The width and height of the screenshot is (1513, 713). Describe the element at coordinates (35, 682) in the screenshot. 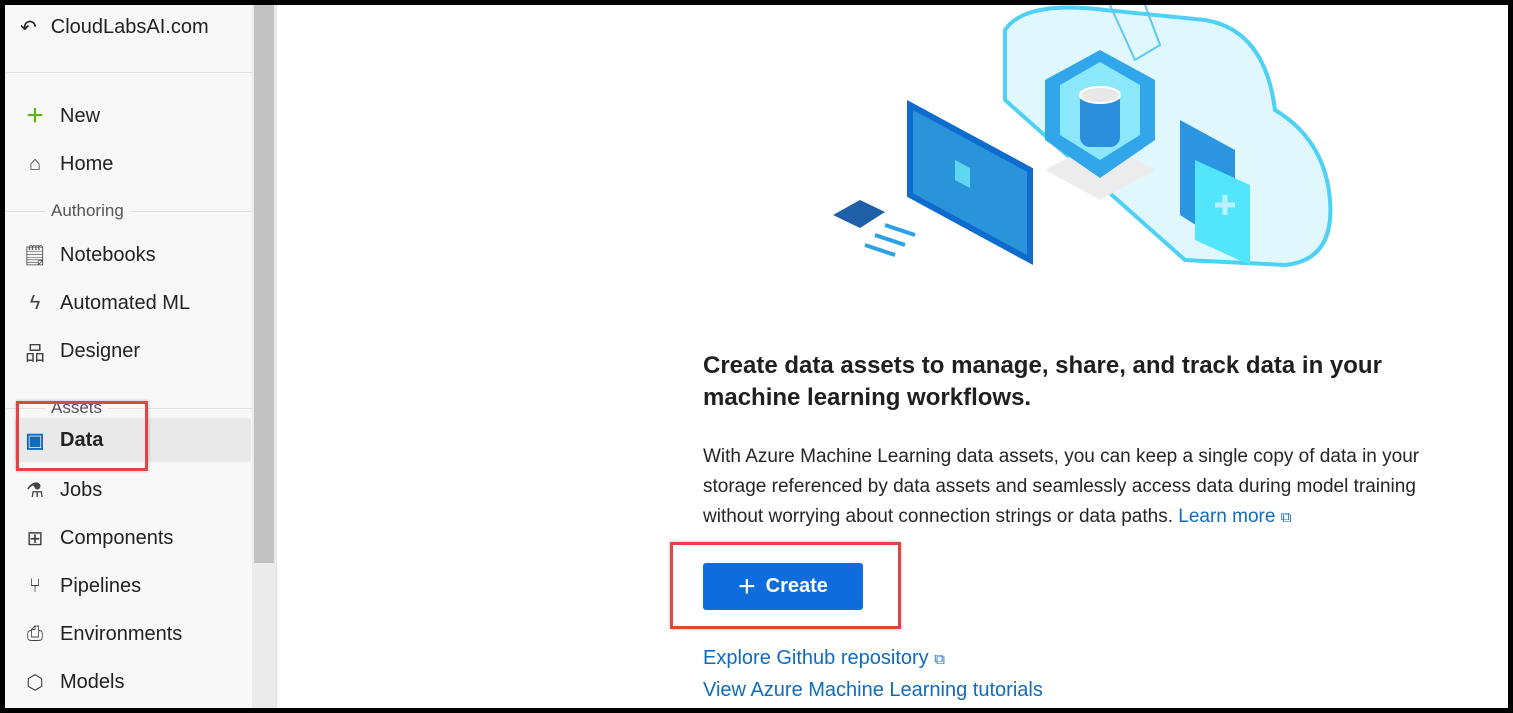

I see `cube-icon: ⬡` at that location.